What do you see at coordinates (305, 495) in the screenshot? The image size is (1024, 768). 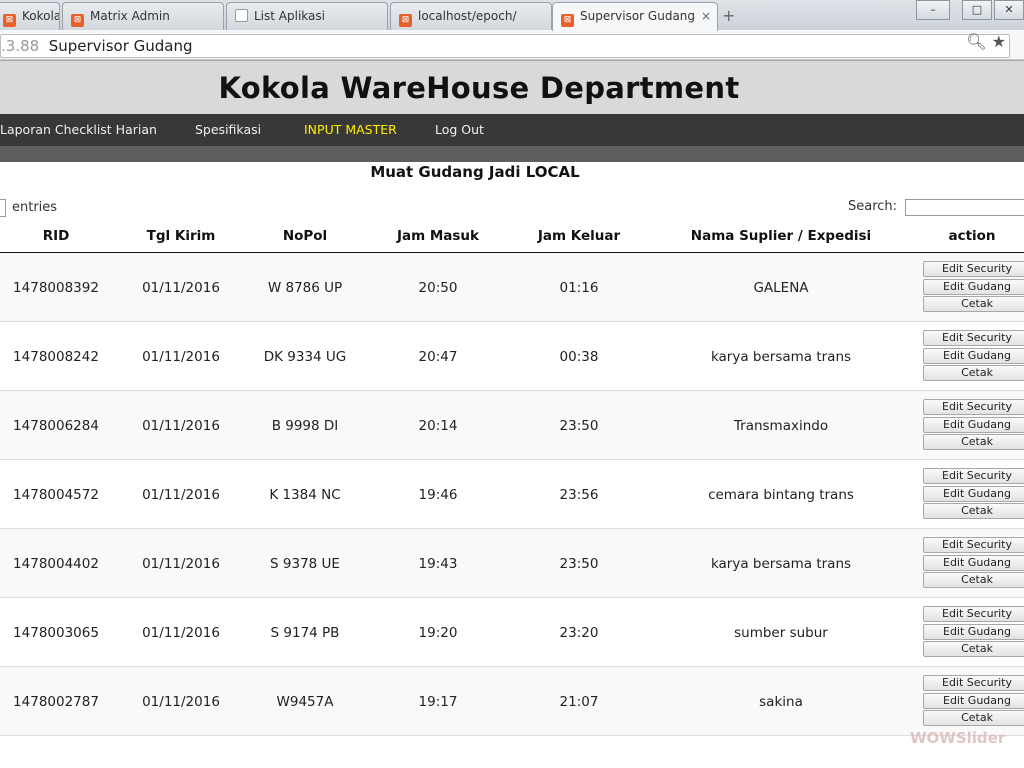 I see `cell-nopol: K 1384 NC` at bounding box center [305, 495].